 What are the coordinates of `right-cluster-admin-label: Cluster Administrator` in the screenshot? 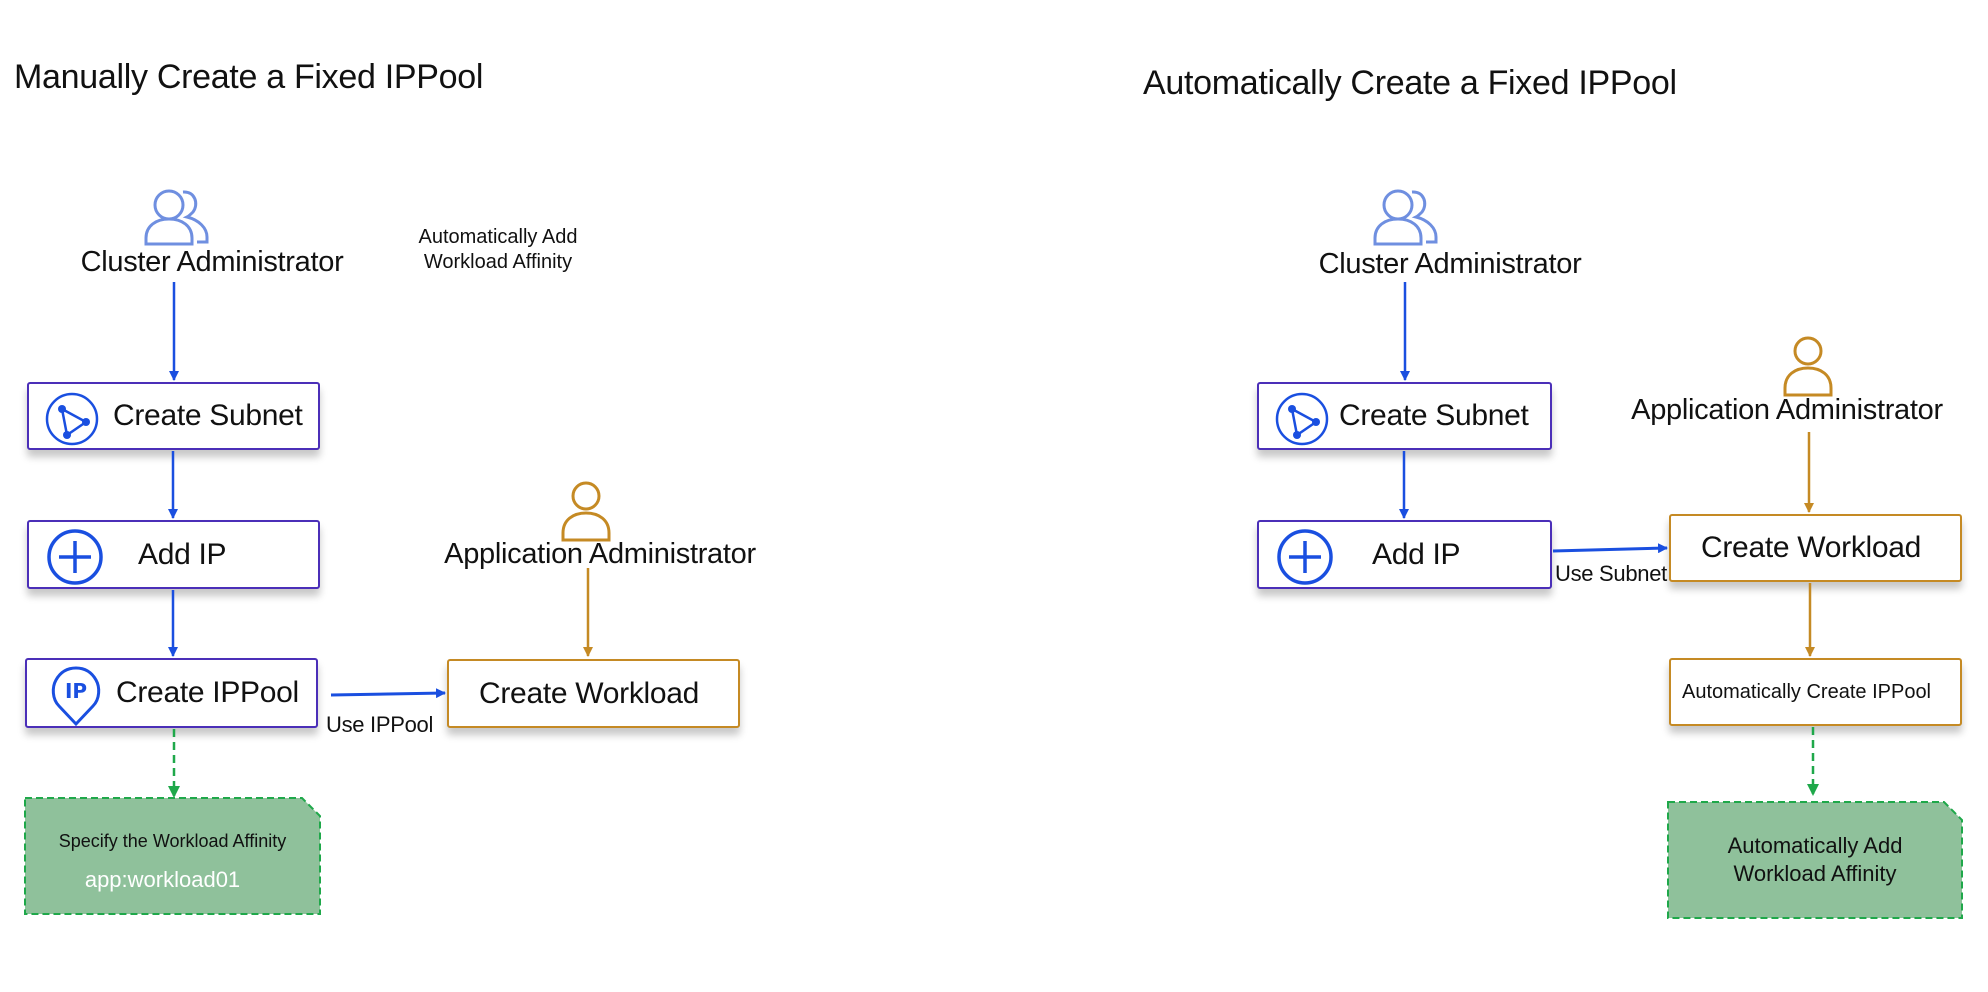 It's located at (1450, 264).